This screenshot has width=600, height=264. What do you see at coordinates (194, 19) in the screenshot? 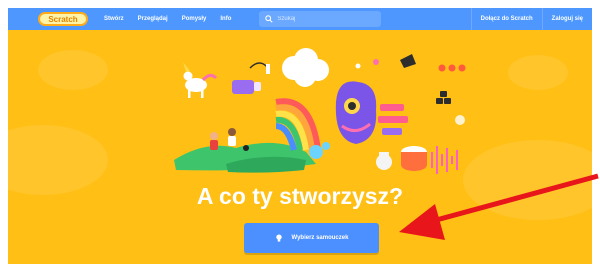
I see `nav-link-ideas: Pomysły` at bounding box center [194, 19].